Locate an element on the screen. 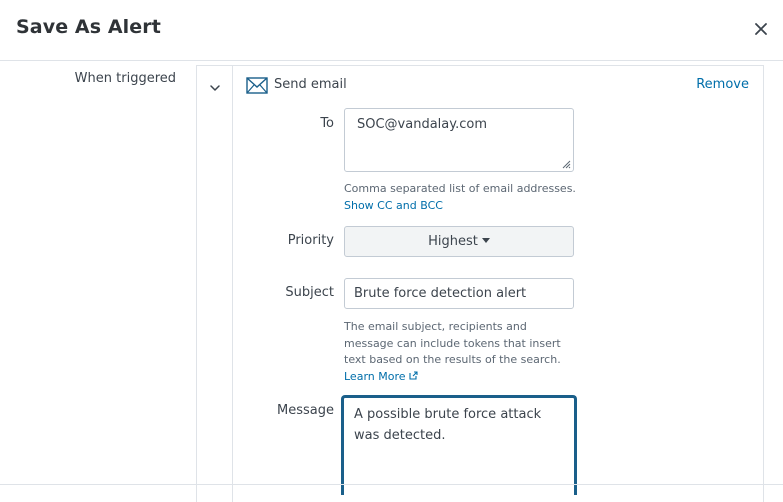 Image resolution: width=783 pixels, height=502 pixels. to-field-value: SOC@vandalay.com is located at coordinates (422, 124).